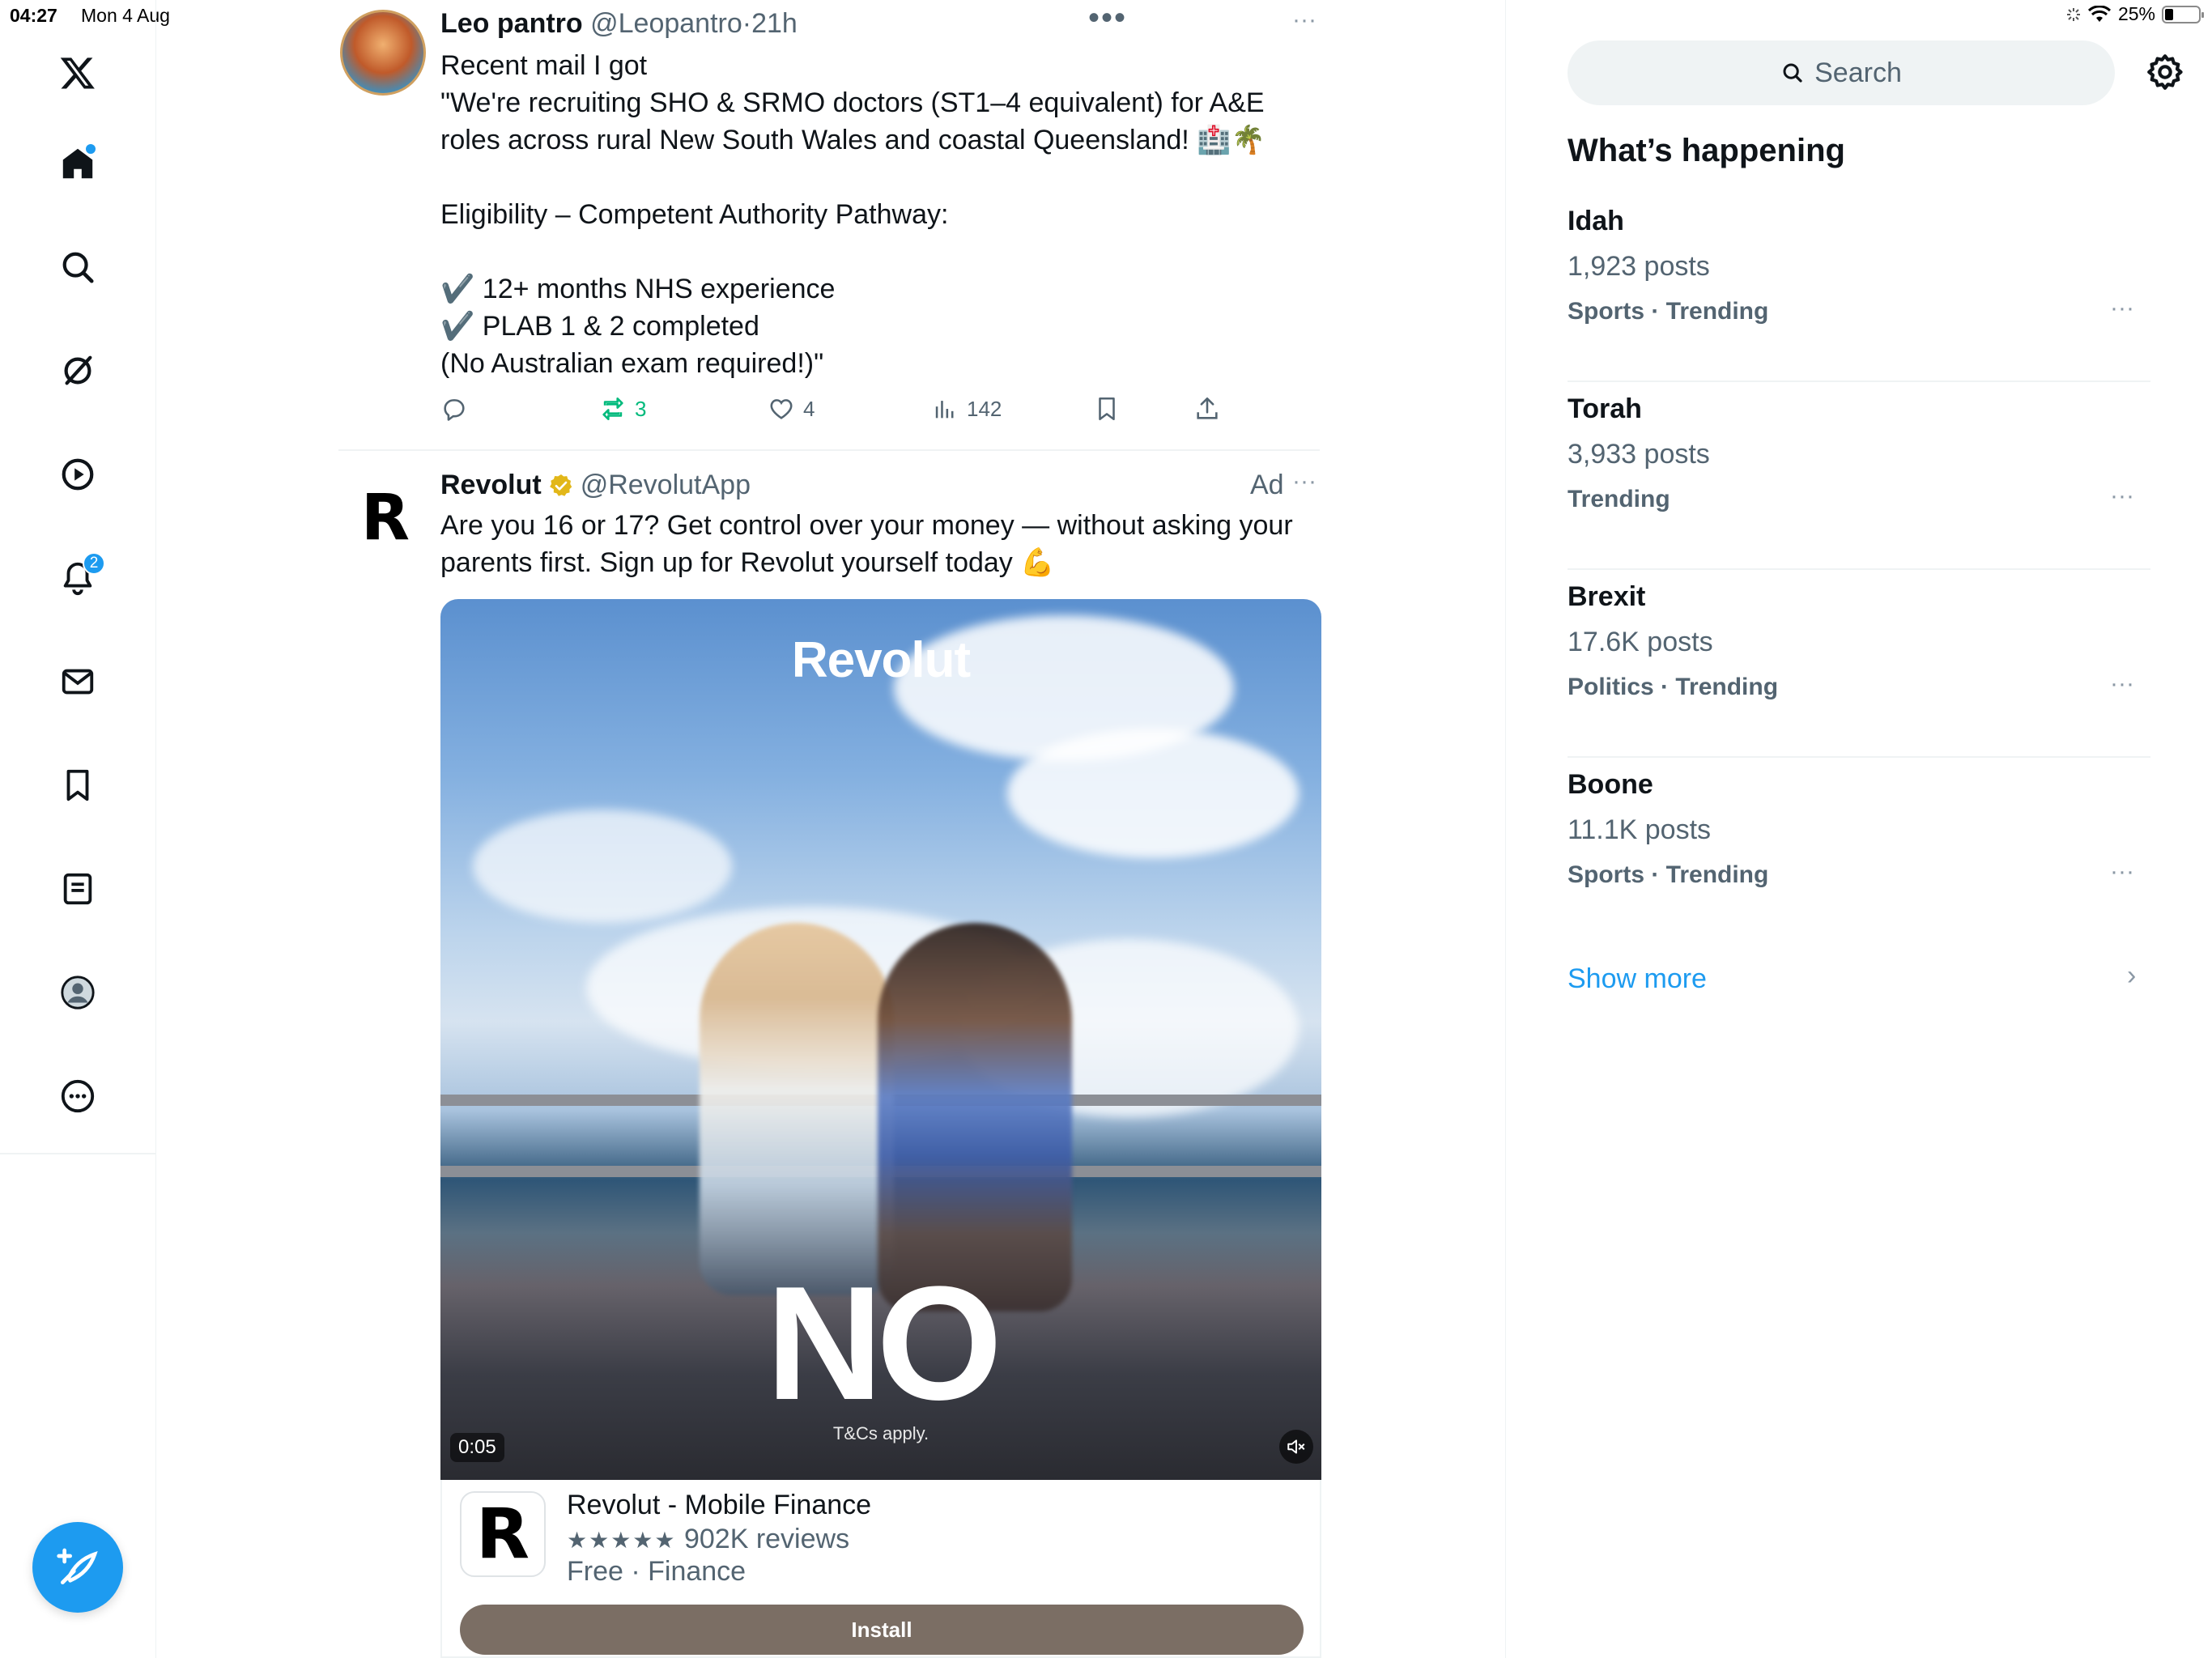 This screenshot has width=2212, height=1658. I want to click on tweet-time: 21h, so click(774, 23).